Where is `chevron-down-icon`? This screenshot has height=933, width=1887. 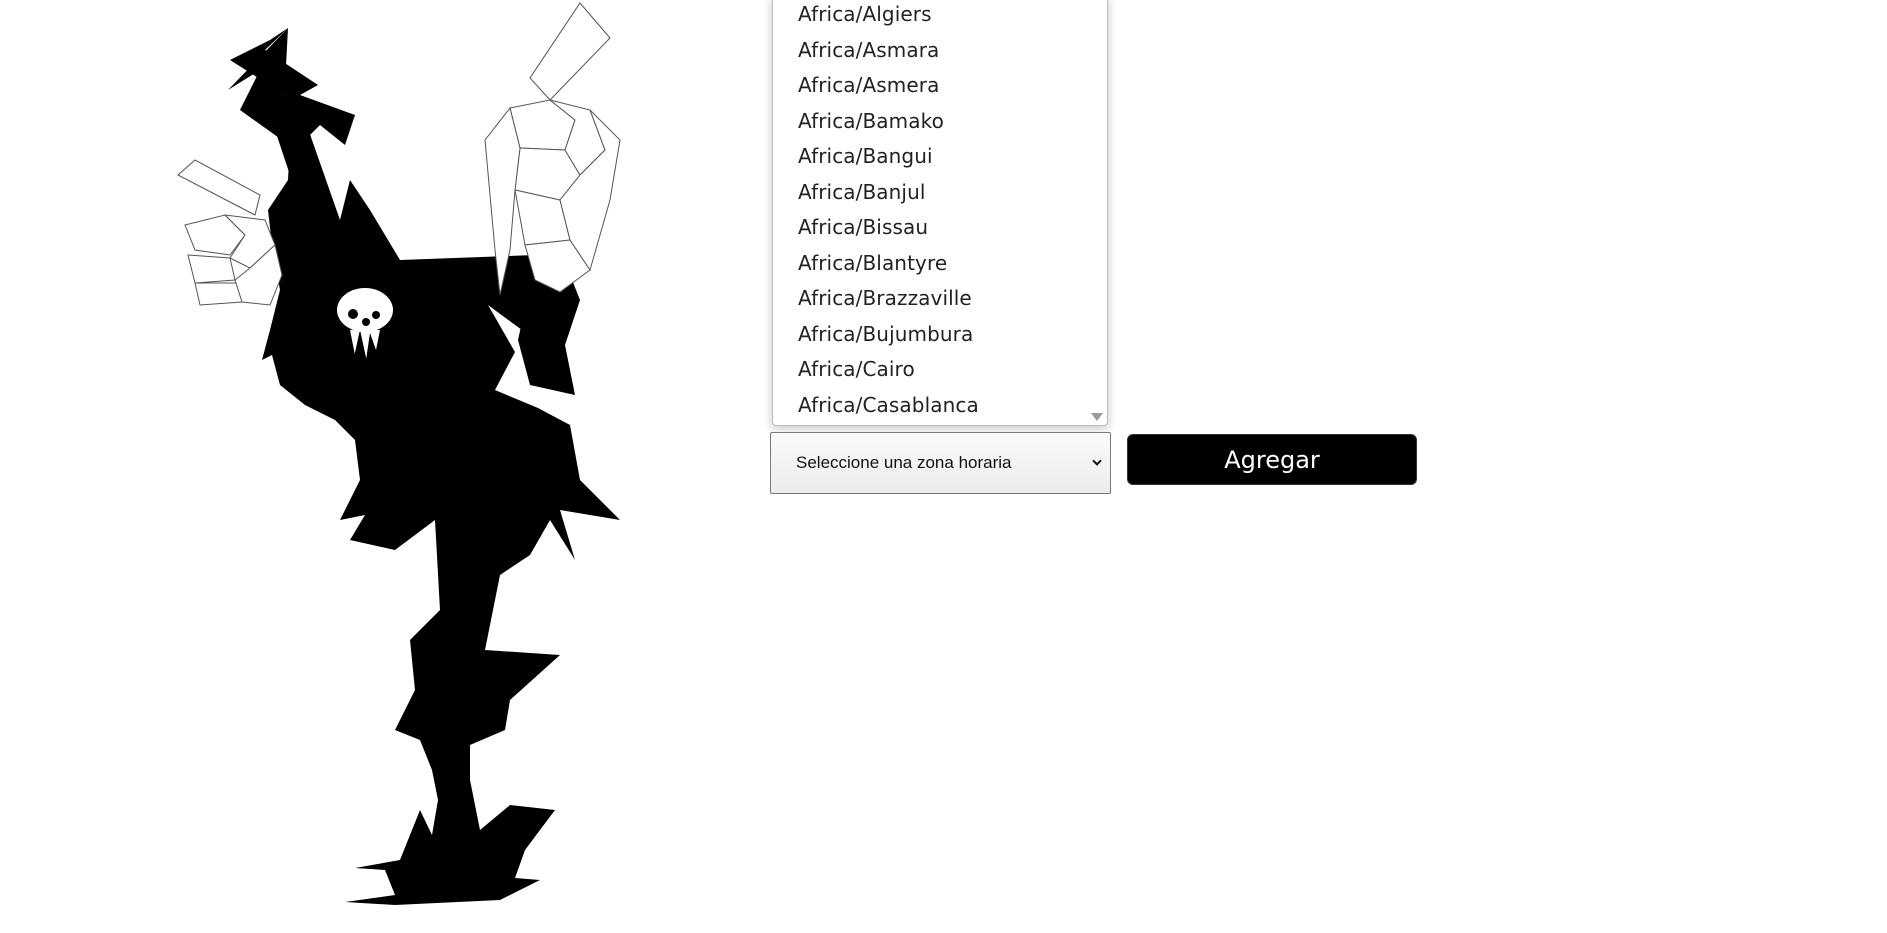
chevron-down-icon is located at coordinates (1097, 462).